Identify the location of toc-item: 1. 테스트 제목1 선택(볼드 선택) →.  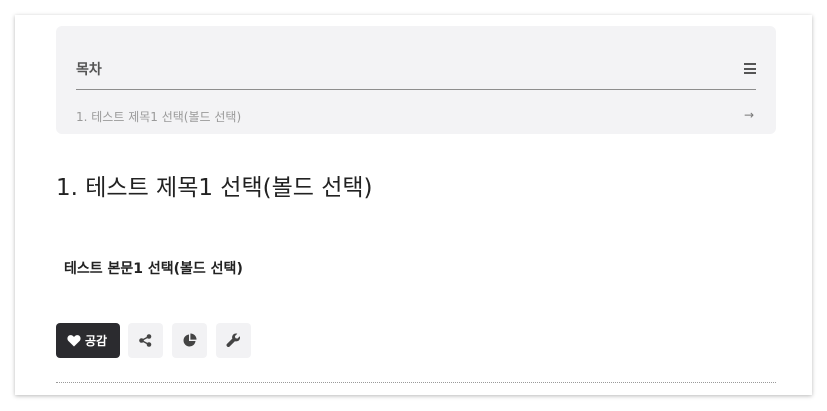
(416, 115).